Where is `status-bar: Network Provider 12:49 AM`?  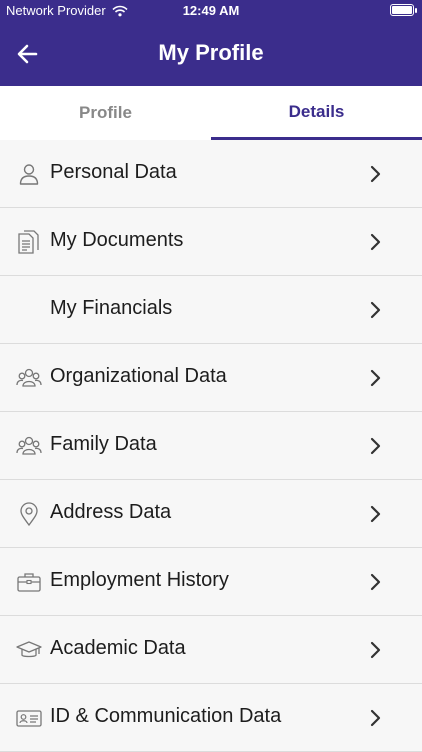 status-bar: Network Provider 12:49 AM is located at coordinates (211, 11).